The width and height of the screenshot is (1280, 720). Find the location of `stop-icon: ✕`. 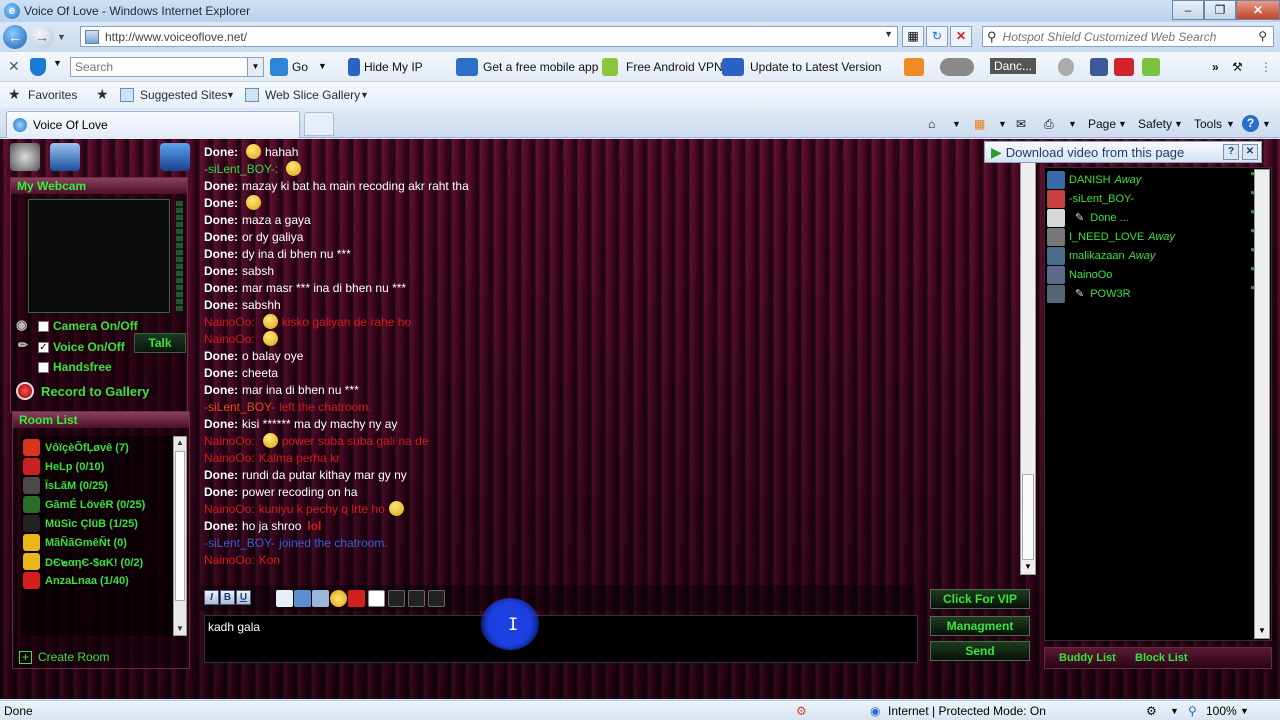

stop-icon: ✕ is located at coordinates (961, 36).